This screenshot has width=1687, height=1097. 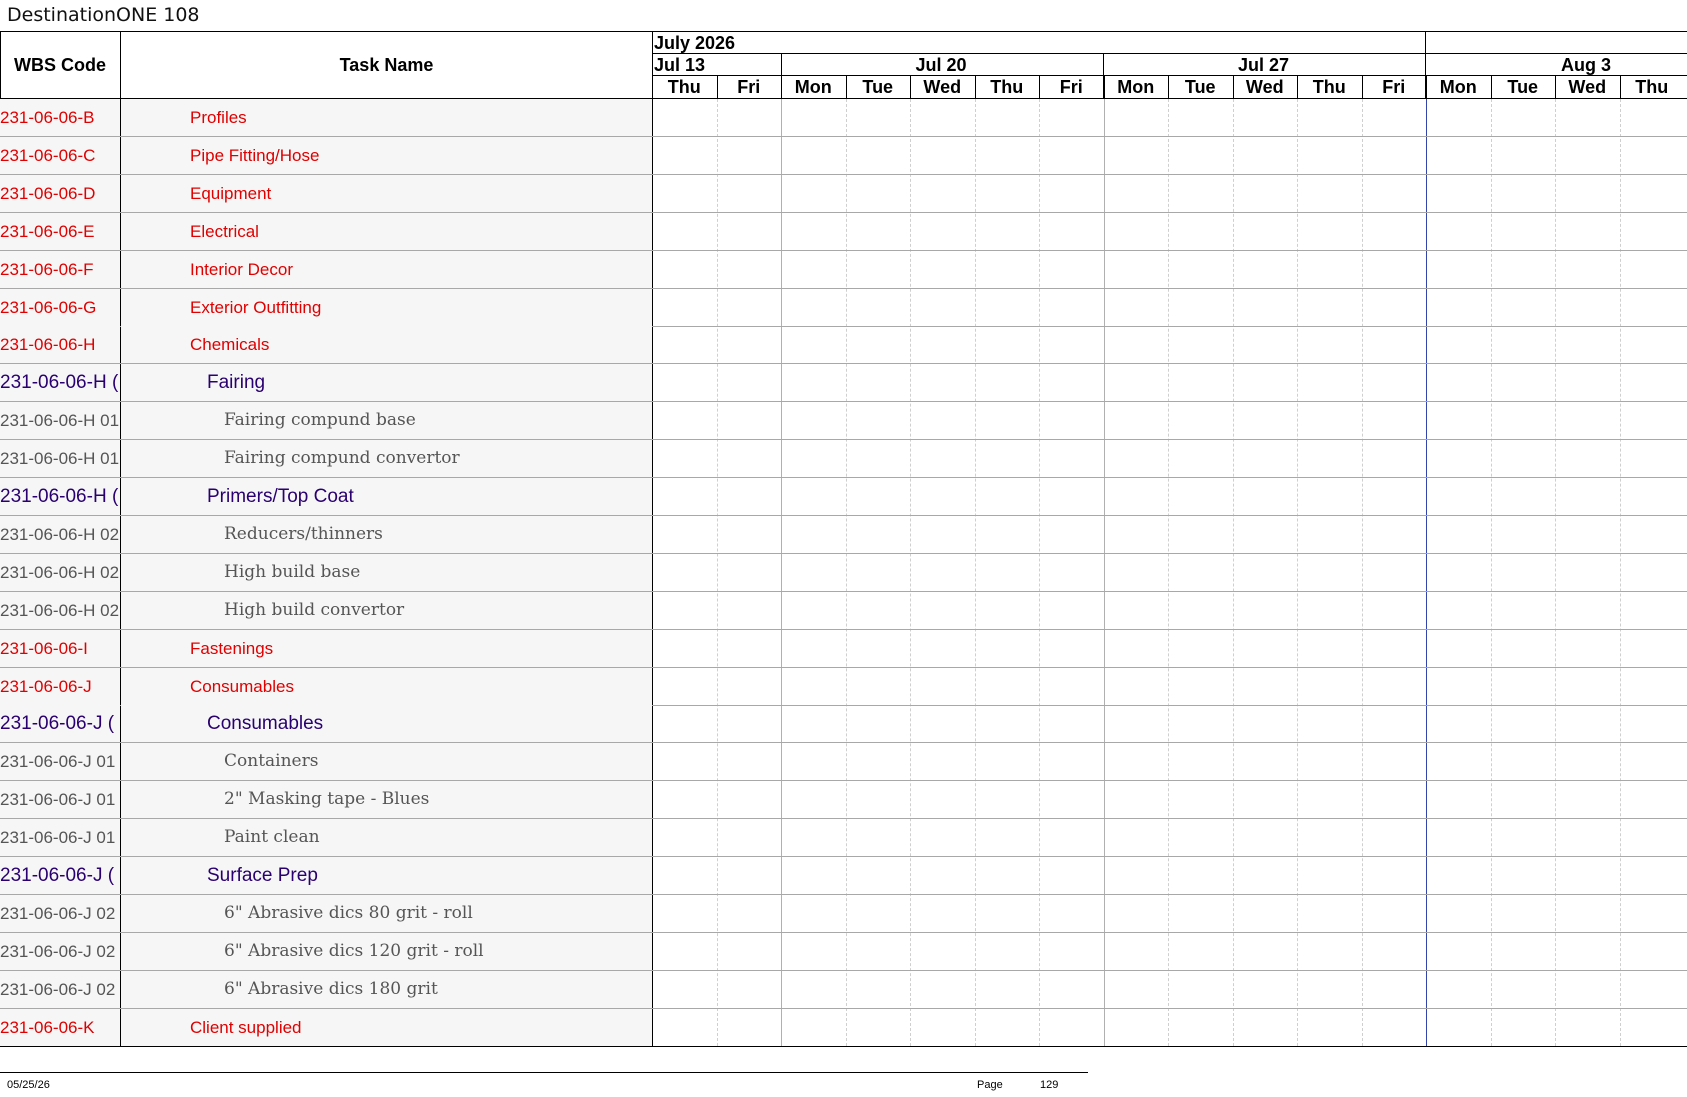 What do you see at coordinates (1049, 1085) in the screenshot?
I see `footer-page-number: 129` at bounding box center [1049, 1085].